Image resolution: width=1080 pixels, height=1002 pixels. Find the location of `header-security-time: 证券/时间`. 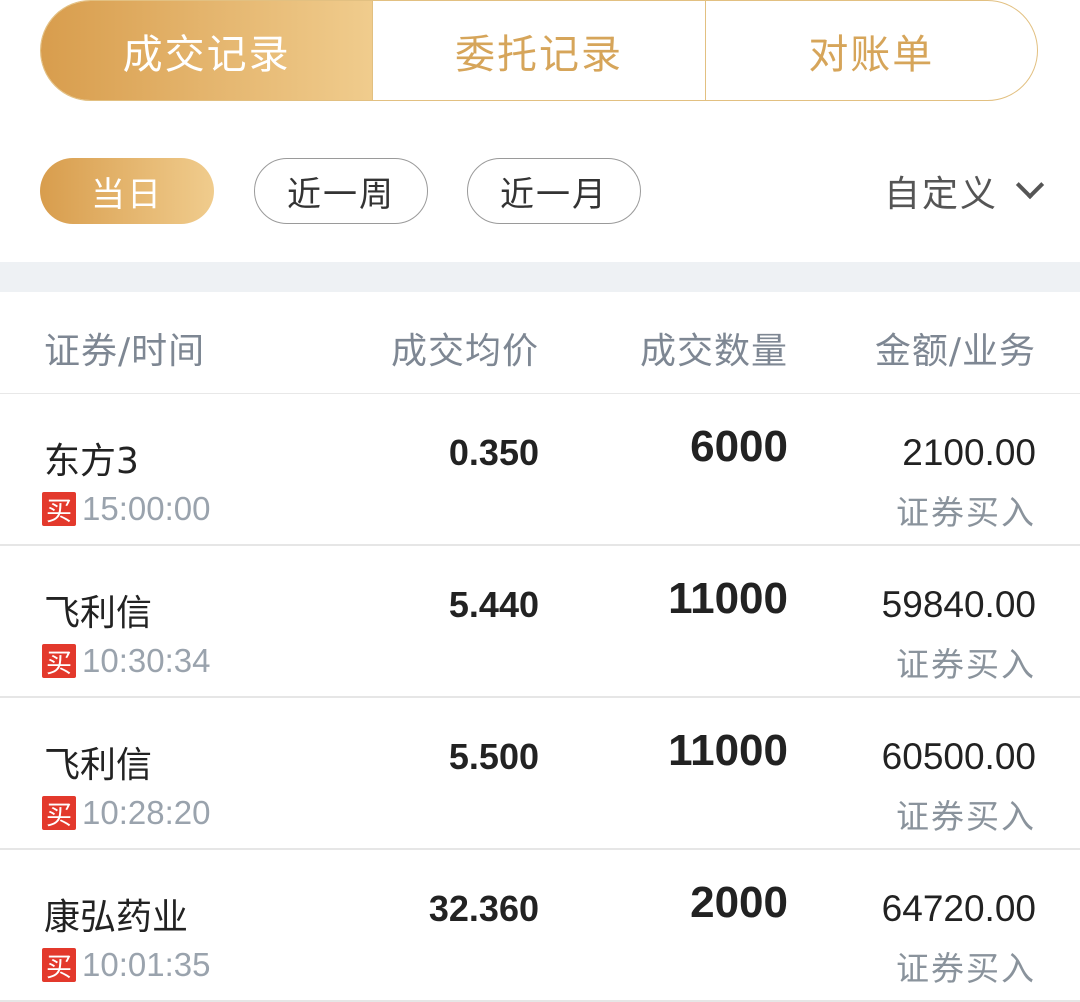

header-security-time: 证券/时间 is located at coordinates (125, 351).